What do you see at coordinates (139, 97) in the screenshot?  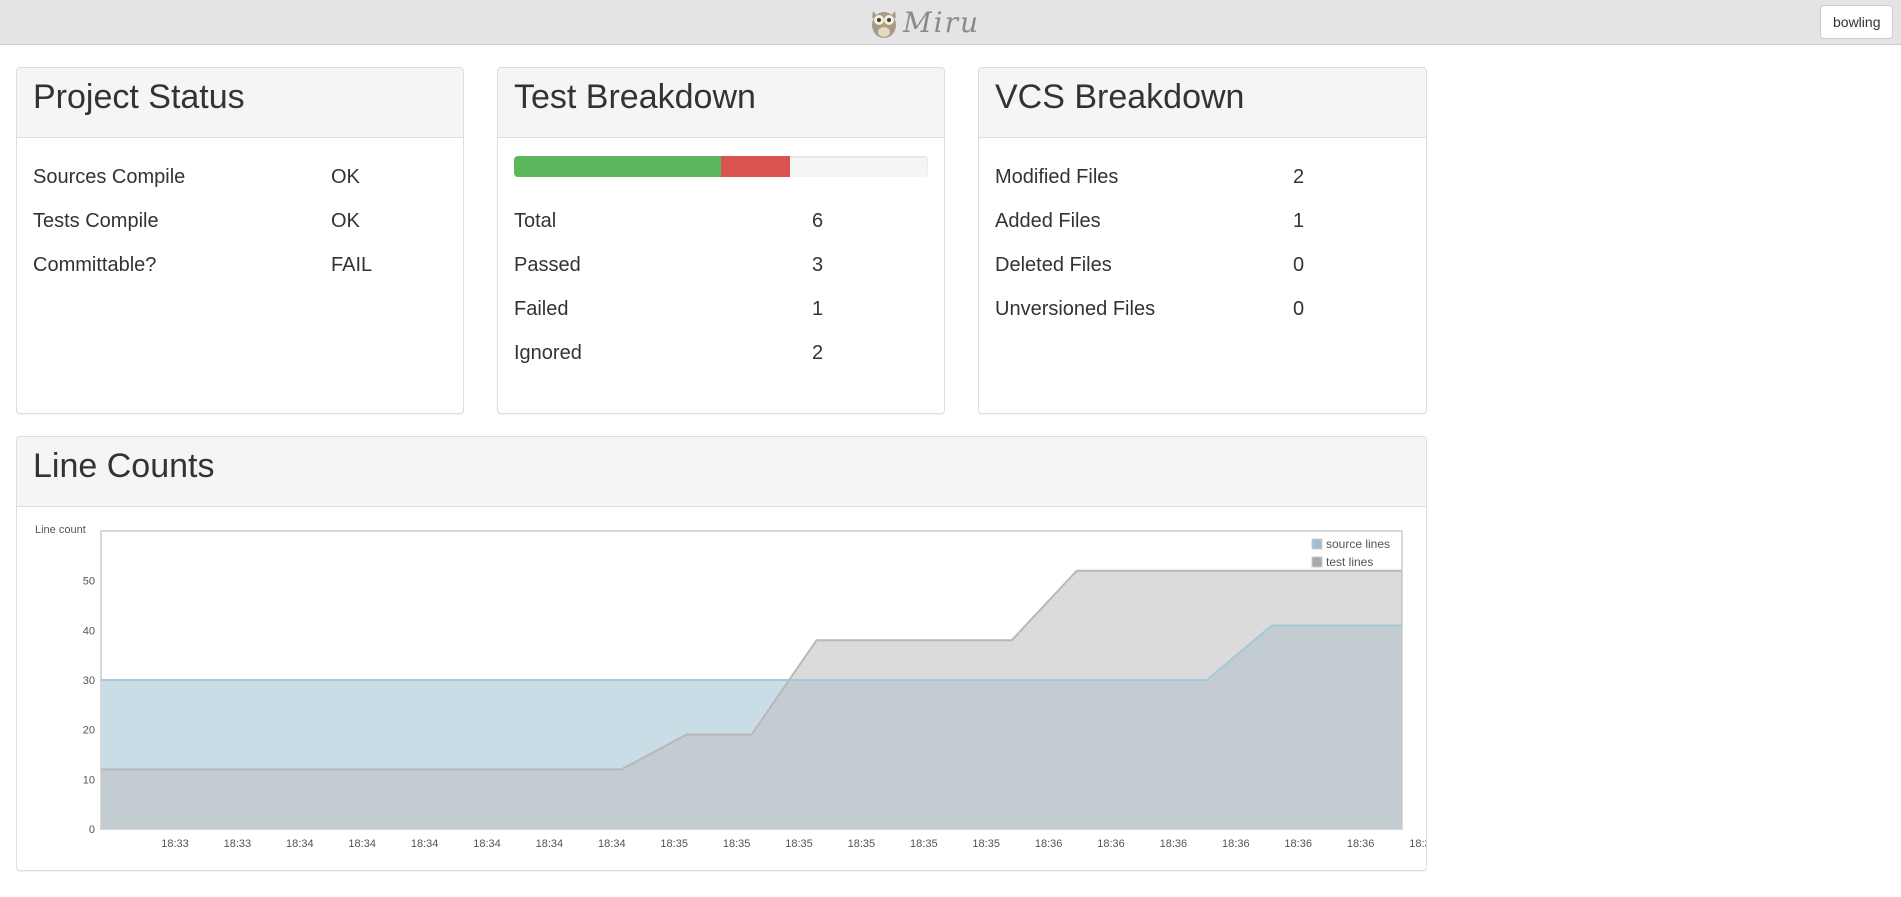 I see `panel-title: Project Status` at bounding box center [139, 97].